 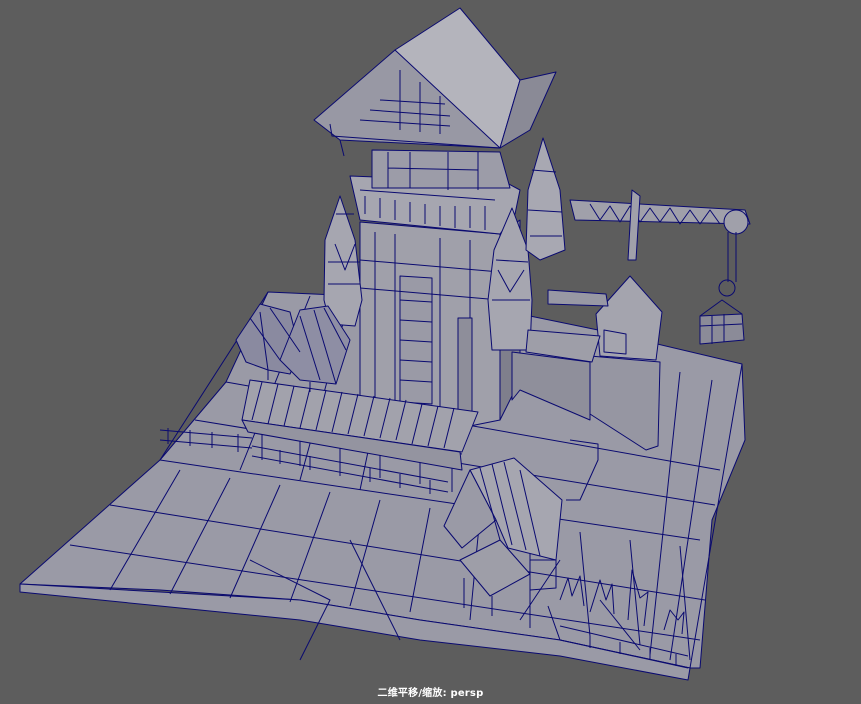 I want to click on hanging-cargo-crate, so click(x=722, y=322).